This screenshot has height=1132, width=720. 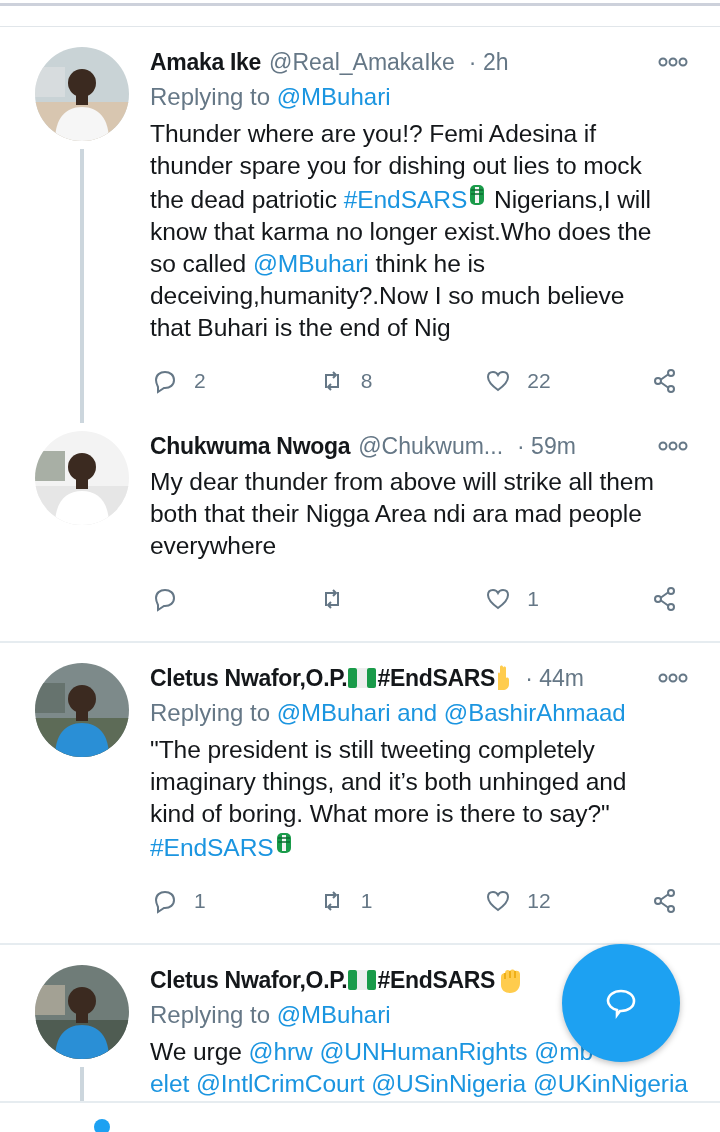 I want to click on action-count: 8, so click(x=366, y=381).